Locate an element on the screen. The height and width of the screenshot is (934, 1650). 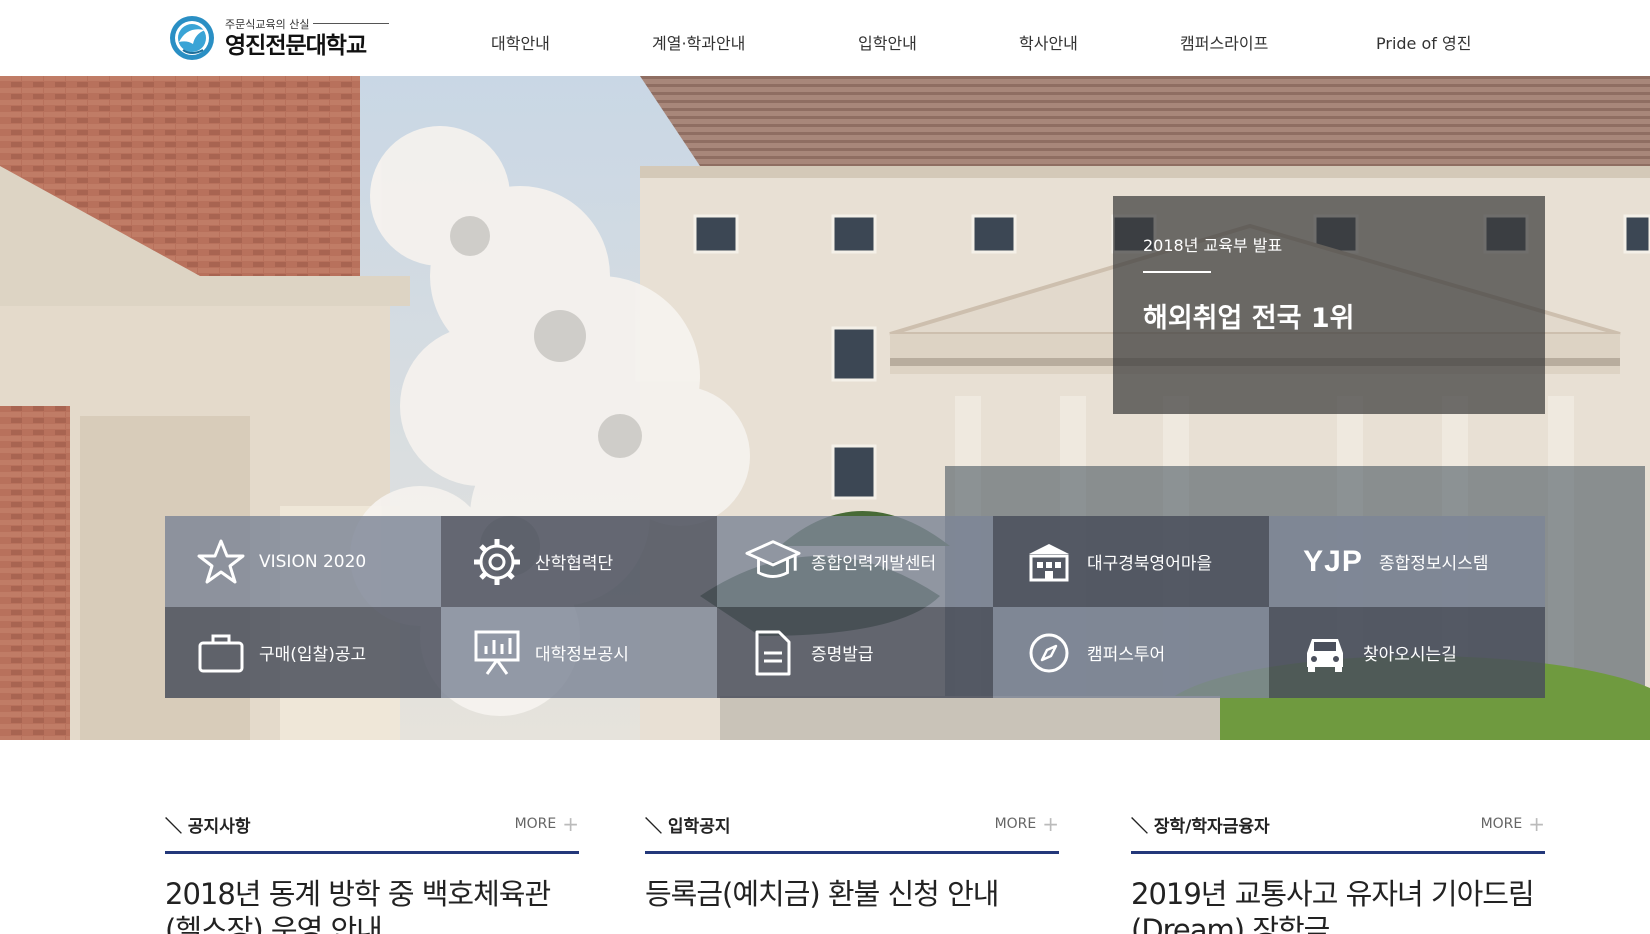
nav-item-about: 대학안내 is located at coordinates (520, 42).